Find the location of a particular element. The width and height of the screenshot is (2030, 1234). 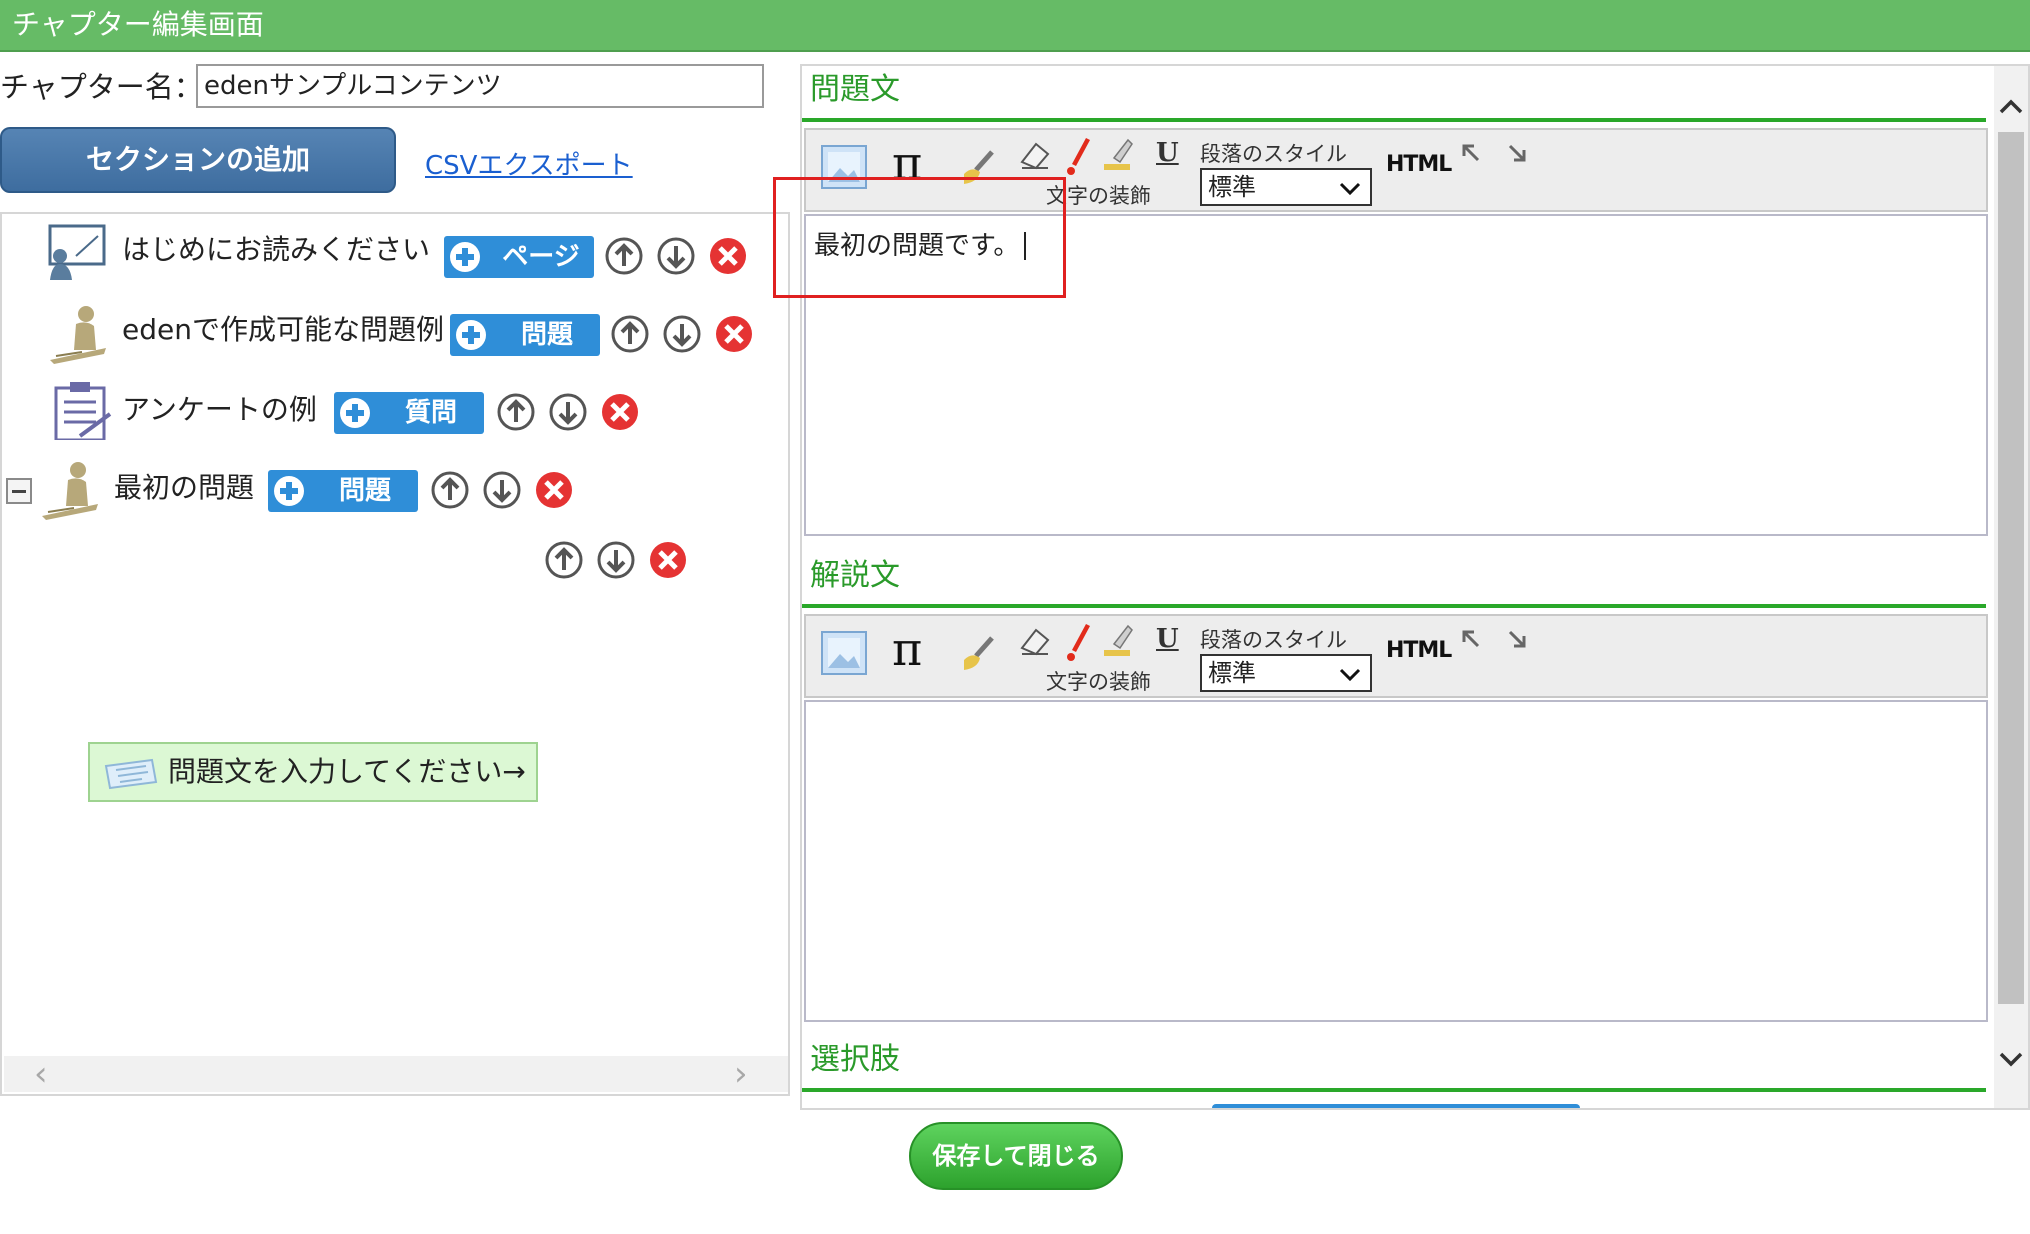

presentation-board-icon is located at coordinates (77, 252).